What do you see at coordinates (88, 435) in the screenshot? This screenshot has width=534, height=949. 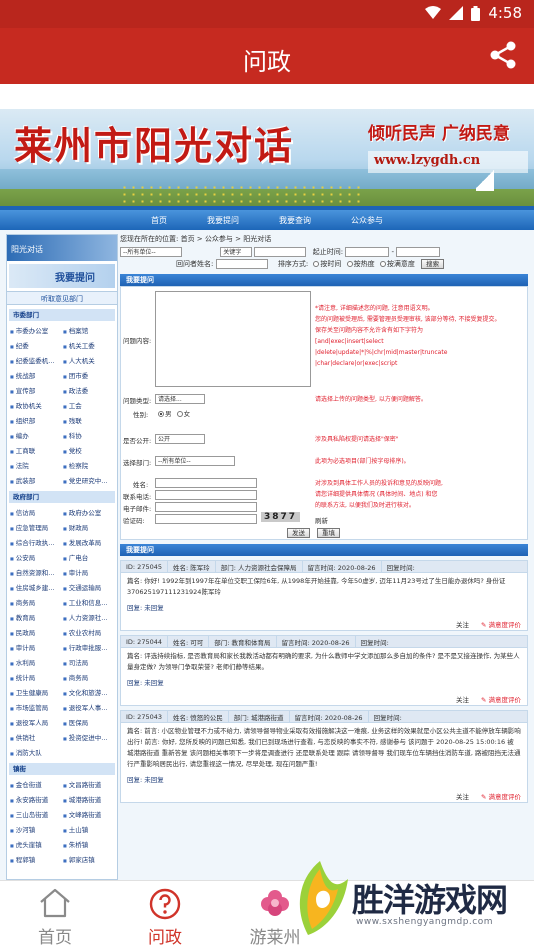 I see `dept-link: 科协` at bounding box center [88, 435].